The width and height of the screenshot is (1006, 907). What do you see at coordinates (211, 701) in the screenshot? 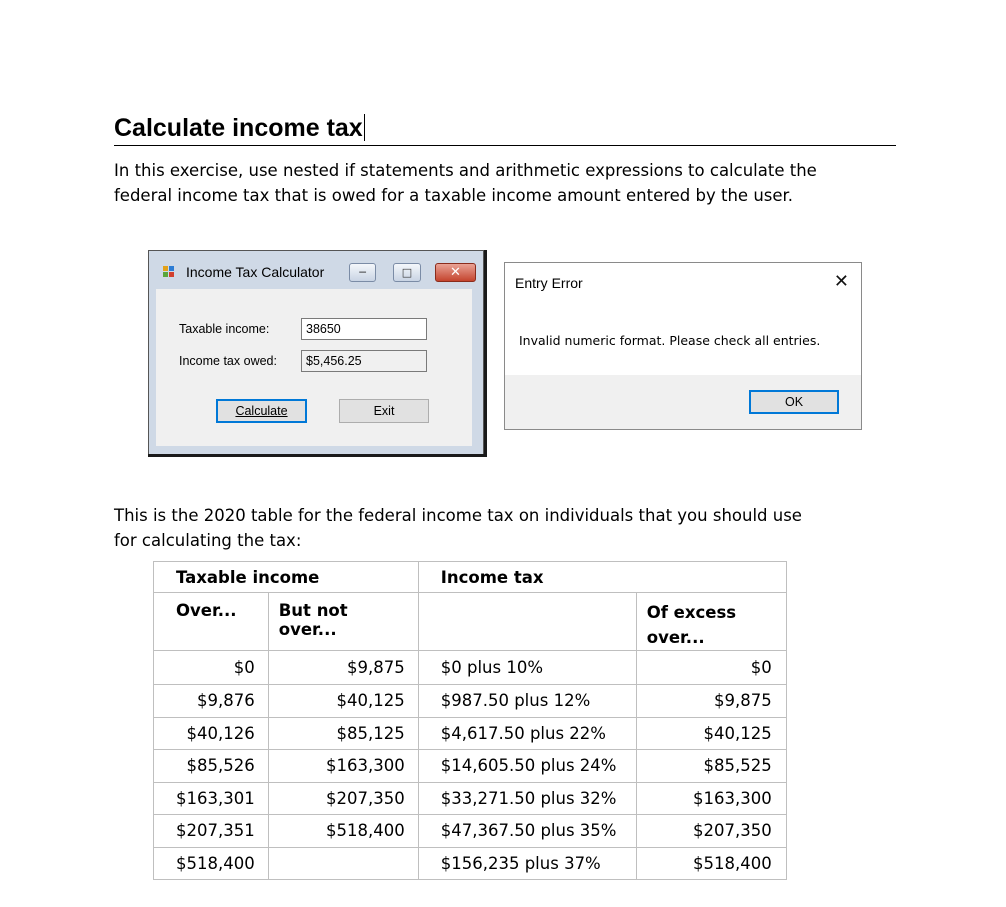
I see `cell-over: $9,876` at bounding box center [211, 701].